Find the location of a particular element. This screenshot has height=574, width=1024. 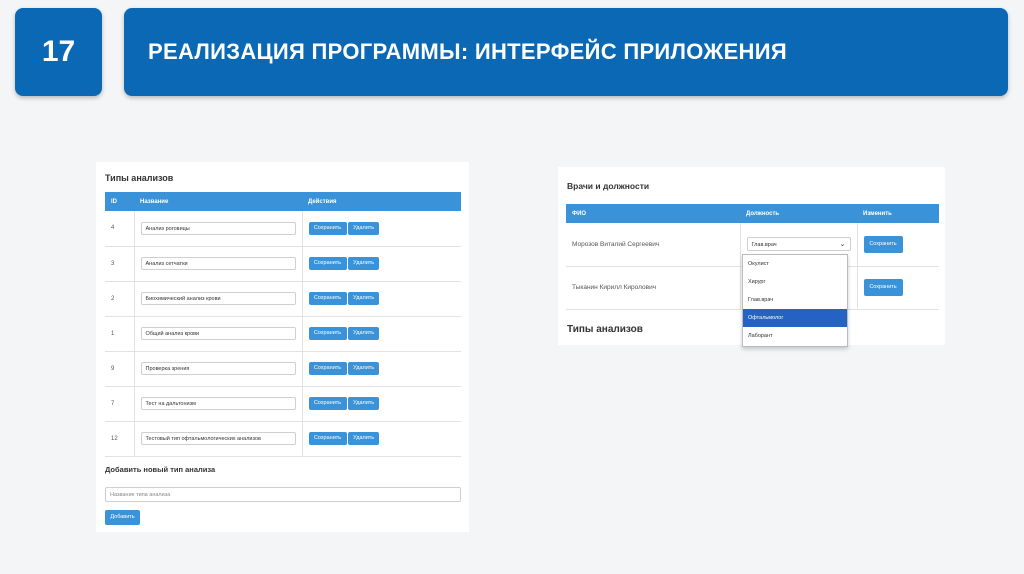

table-row: 3 Анализ сетчатки Сохранить Удалить is located at coordinates (283, 264).